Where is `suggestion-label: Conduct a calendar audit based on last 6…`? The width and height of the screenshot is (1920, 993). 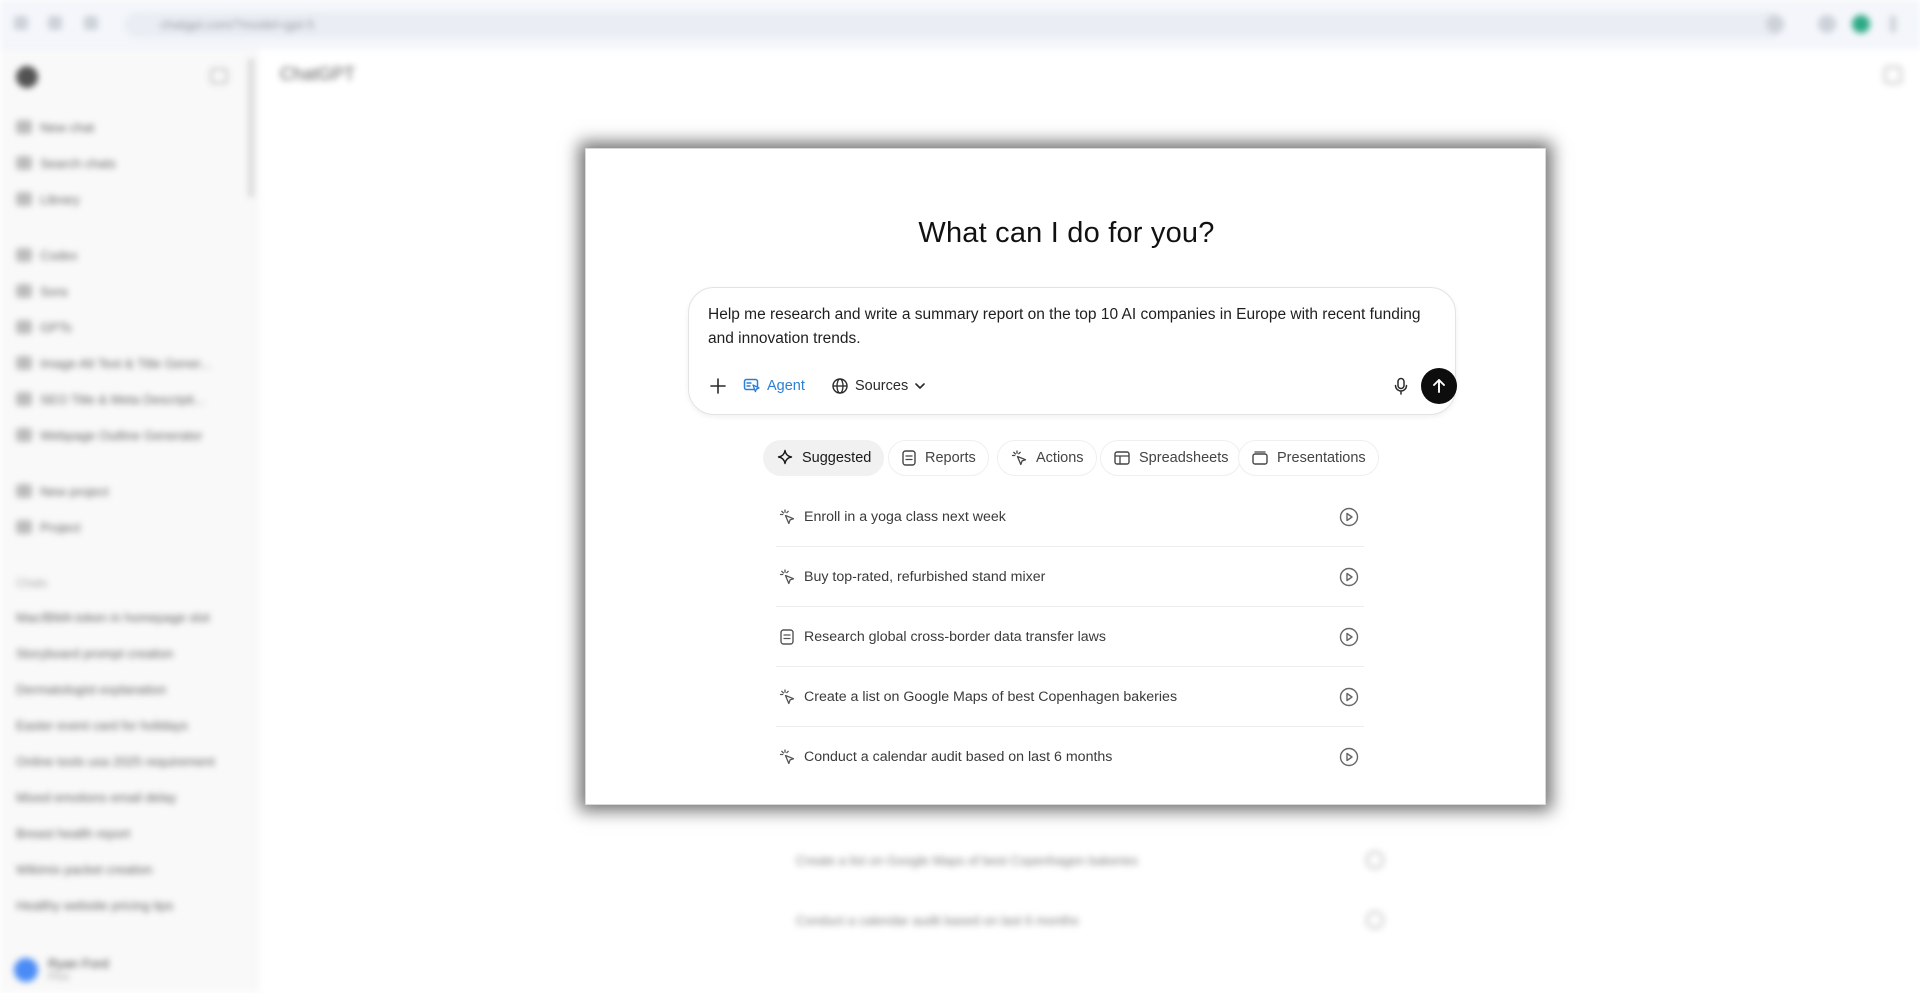
suggestion-label: Conduct a calendar audit based on last 6… is located at coordinates (958, 757).